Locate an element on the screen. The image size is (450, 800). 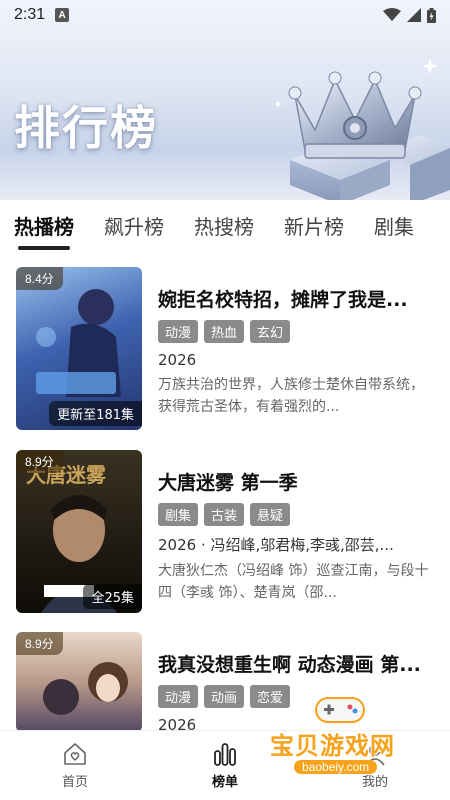
tab-rising: 飙升榜 is located at coordinates (134, 225).